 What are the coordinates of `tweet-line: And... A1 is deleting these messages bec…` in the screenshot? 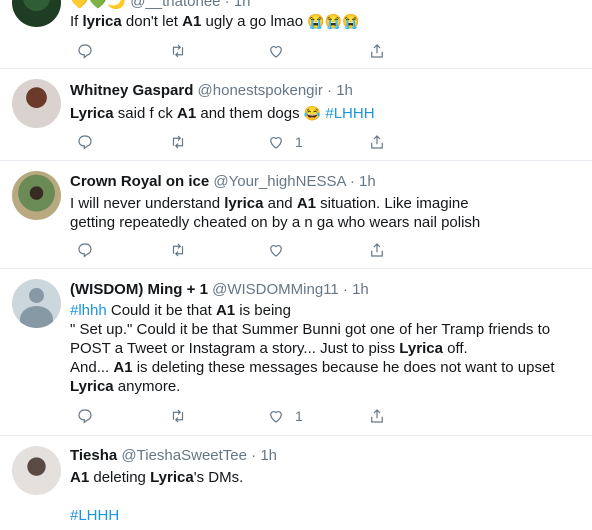 It's located at (312, 377).